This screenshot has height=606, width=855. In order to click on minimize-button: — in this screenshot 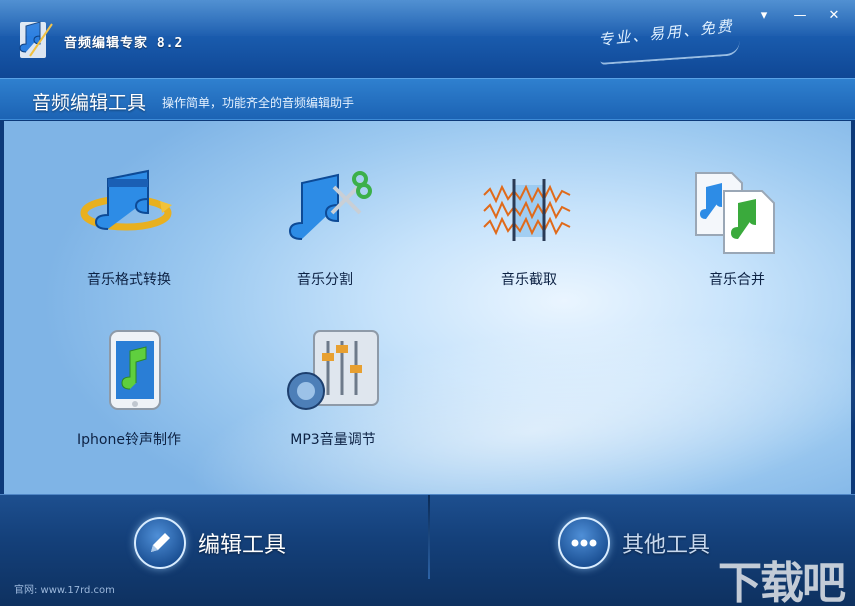, I will do `click(800, 15)`.